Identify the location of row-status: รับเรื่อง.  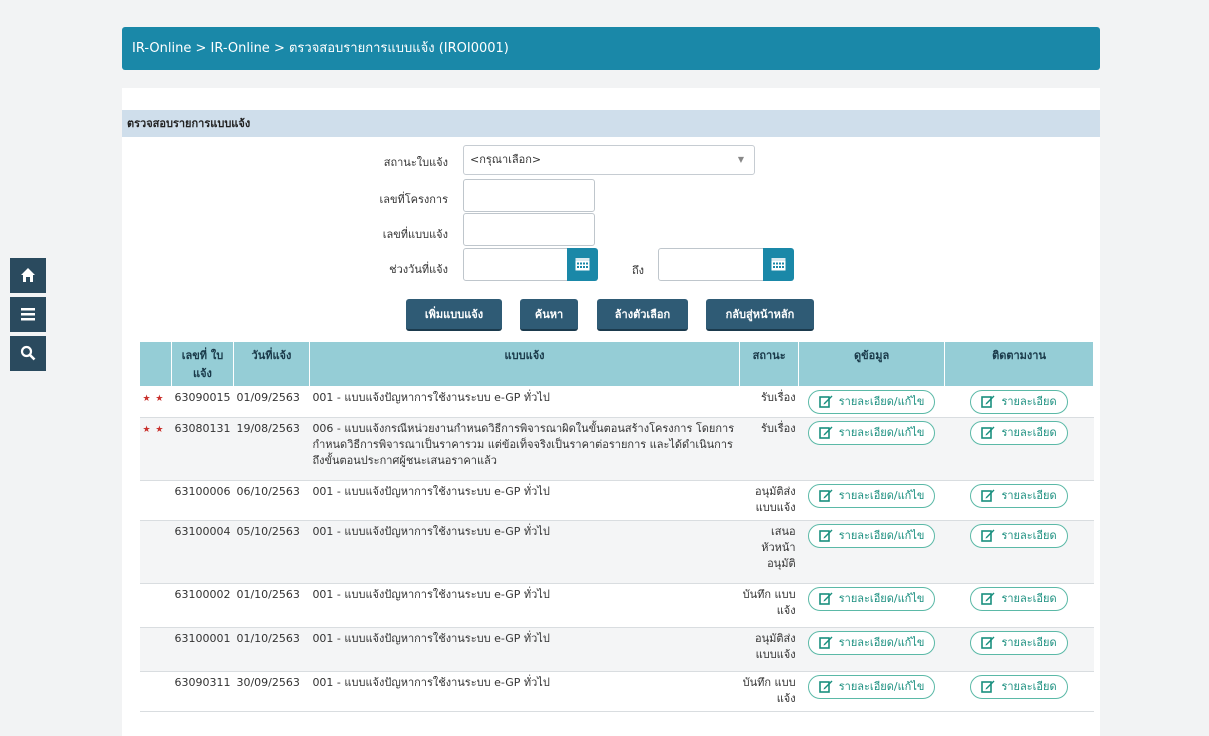
(769, 402).